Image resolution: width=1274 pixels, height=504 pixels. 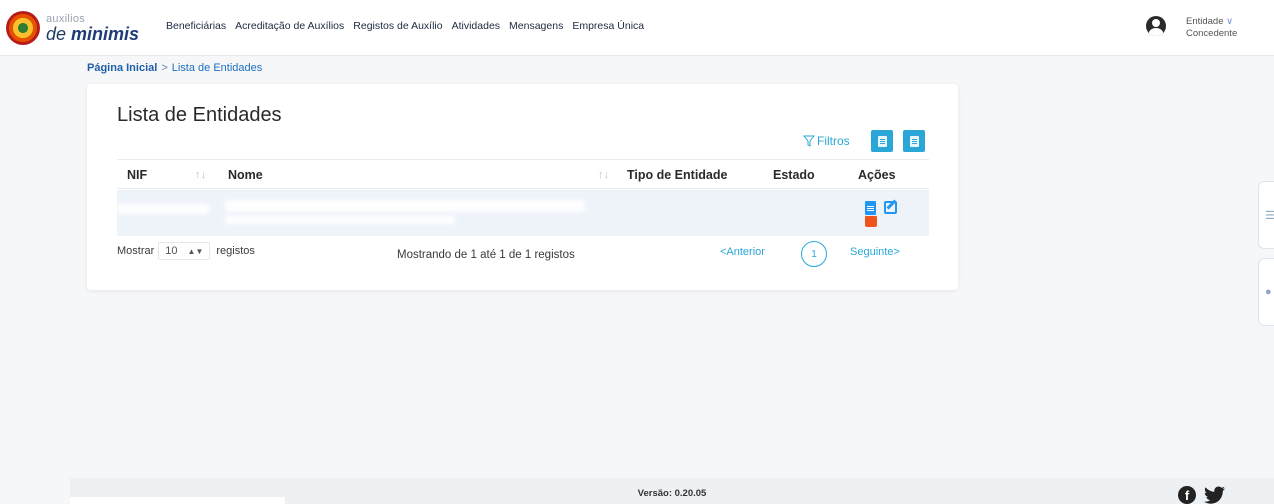 I want to click on delete-icon, so click(x=871, y=221).